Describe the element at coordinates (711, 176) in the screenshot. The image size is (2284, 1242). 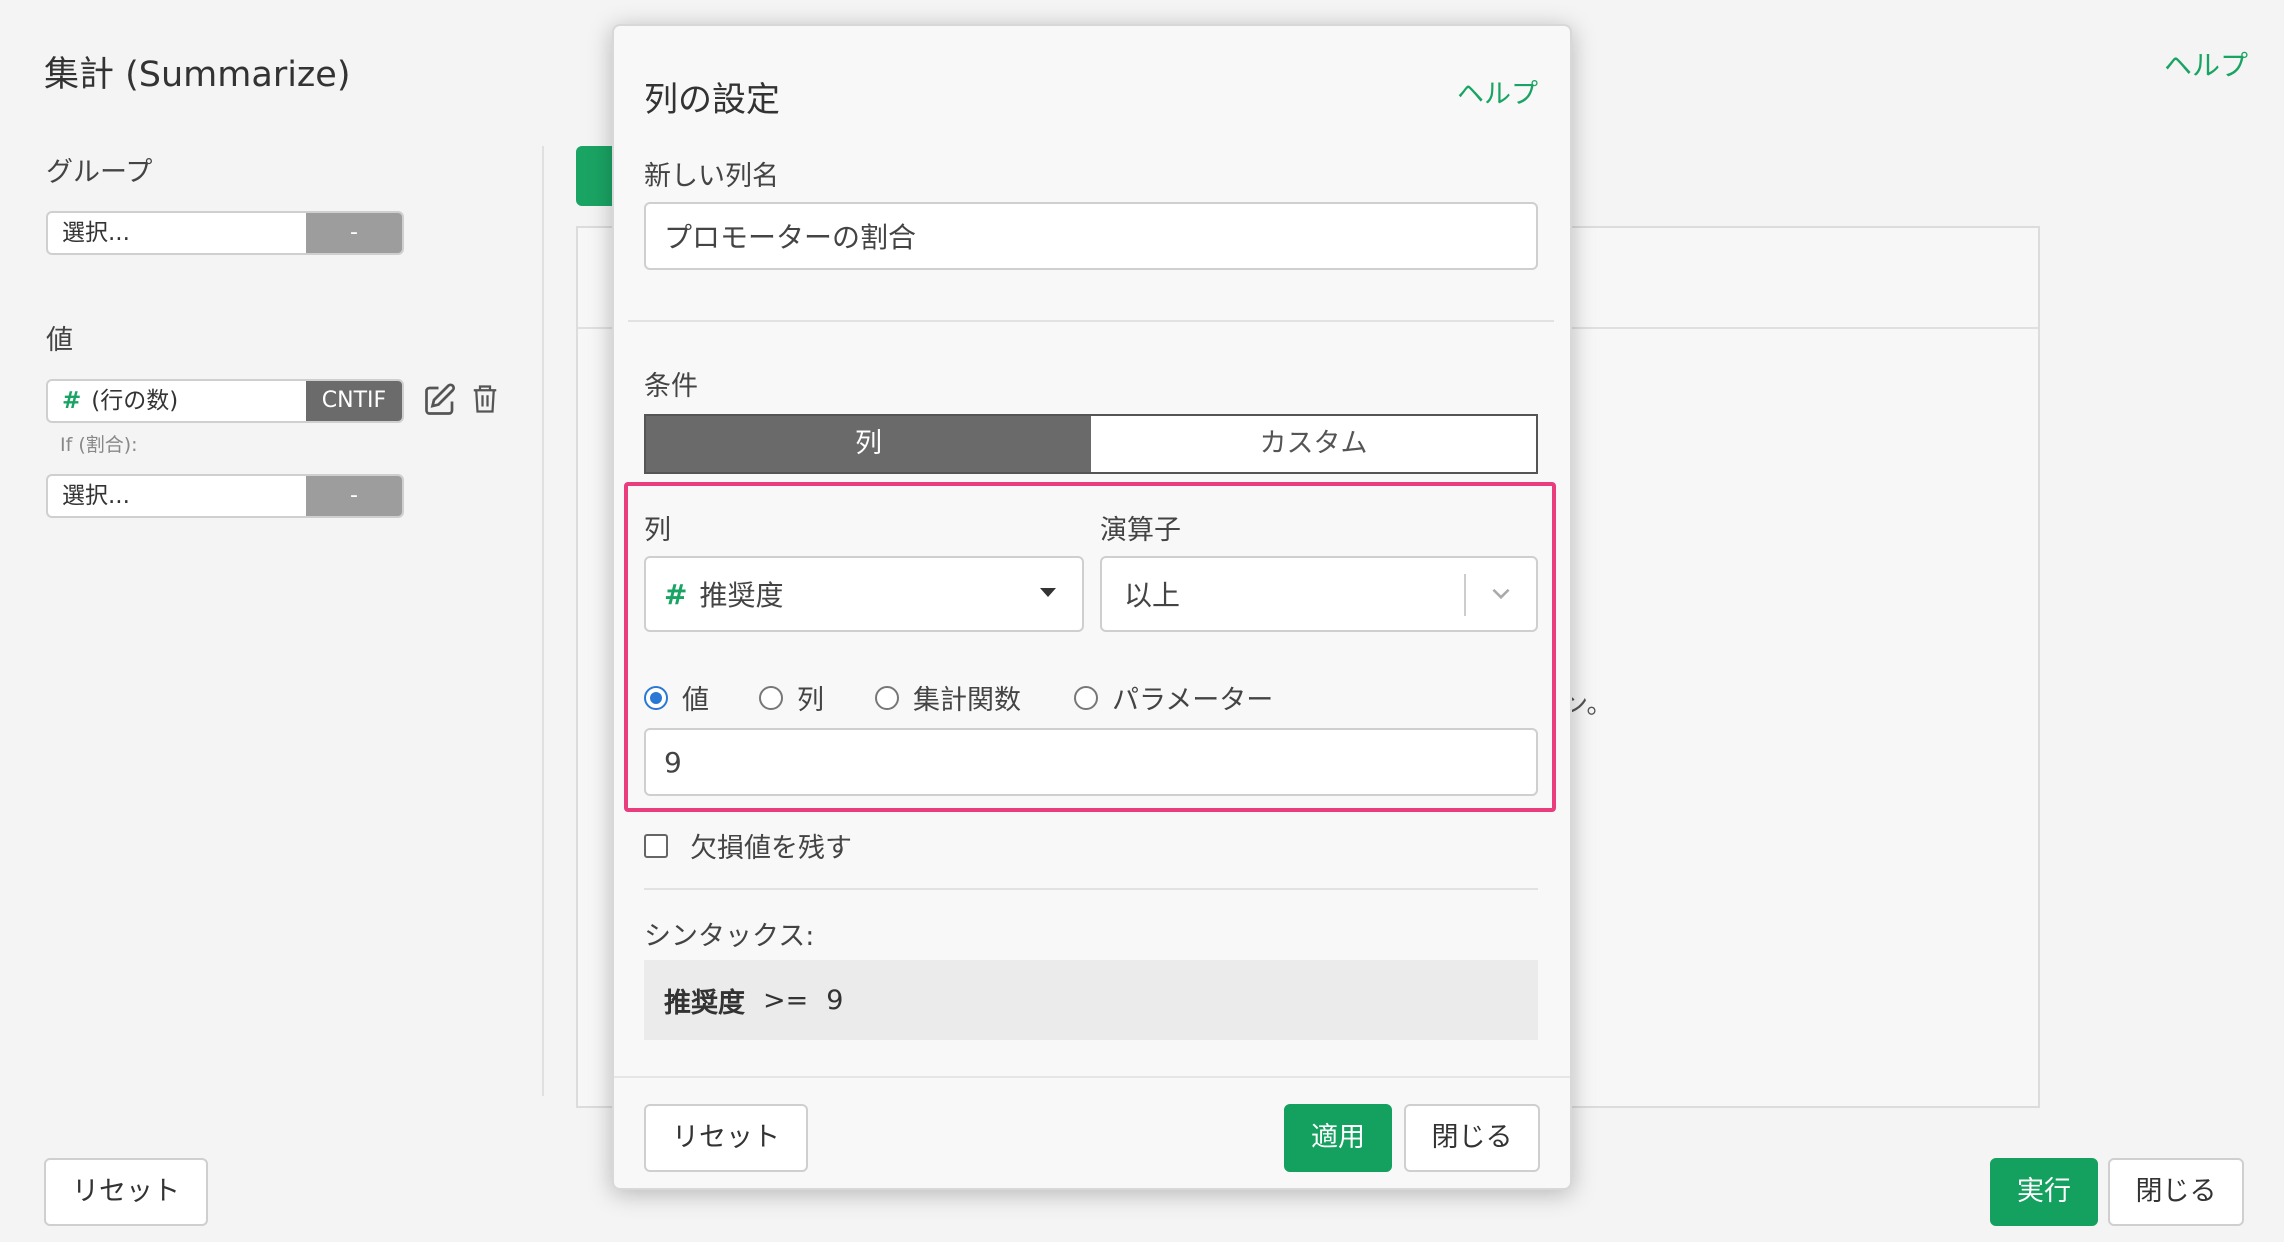
I see `new-column-label: 新しい列名` at that location.